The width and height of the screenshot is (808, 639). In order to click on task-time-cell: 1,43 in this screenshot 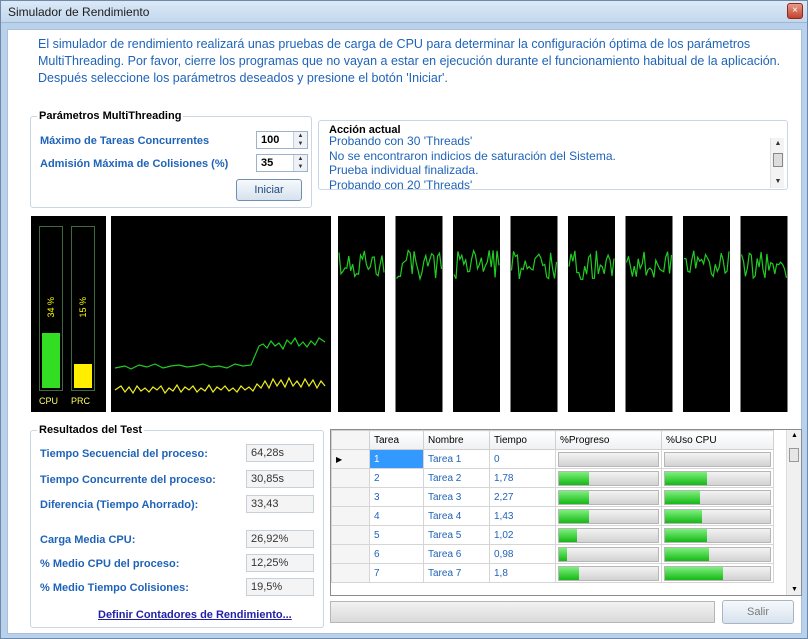, I will do `click(522, 516)`.